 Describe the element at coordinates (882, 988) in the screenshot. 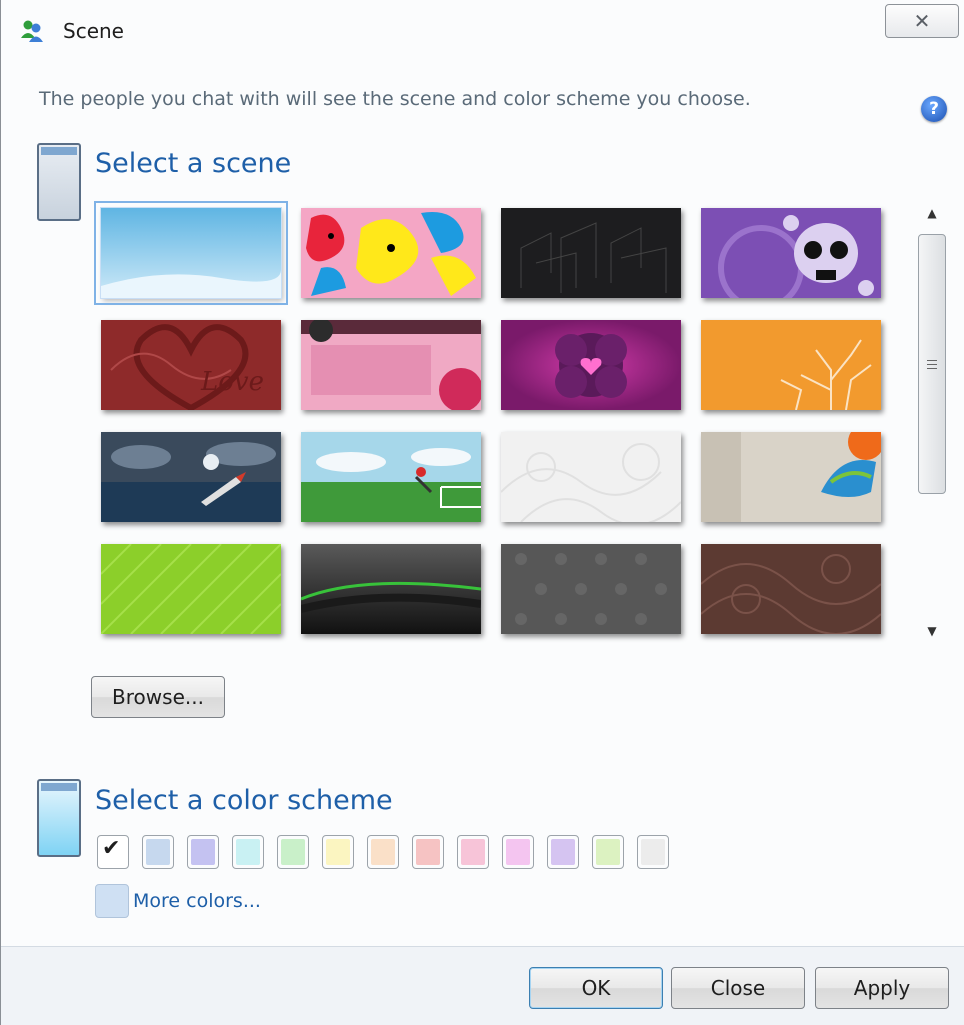

I see `apply-button: Apply` at that location.